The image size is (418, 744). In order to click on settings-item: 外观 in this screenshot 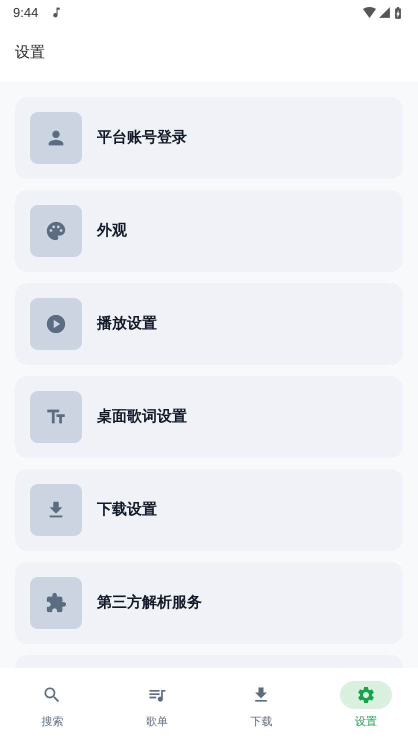, I will do `click(209, 231)`.